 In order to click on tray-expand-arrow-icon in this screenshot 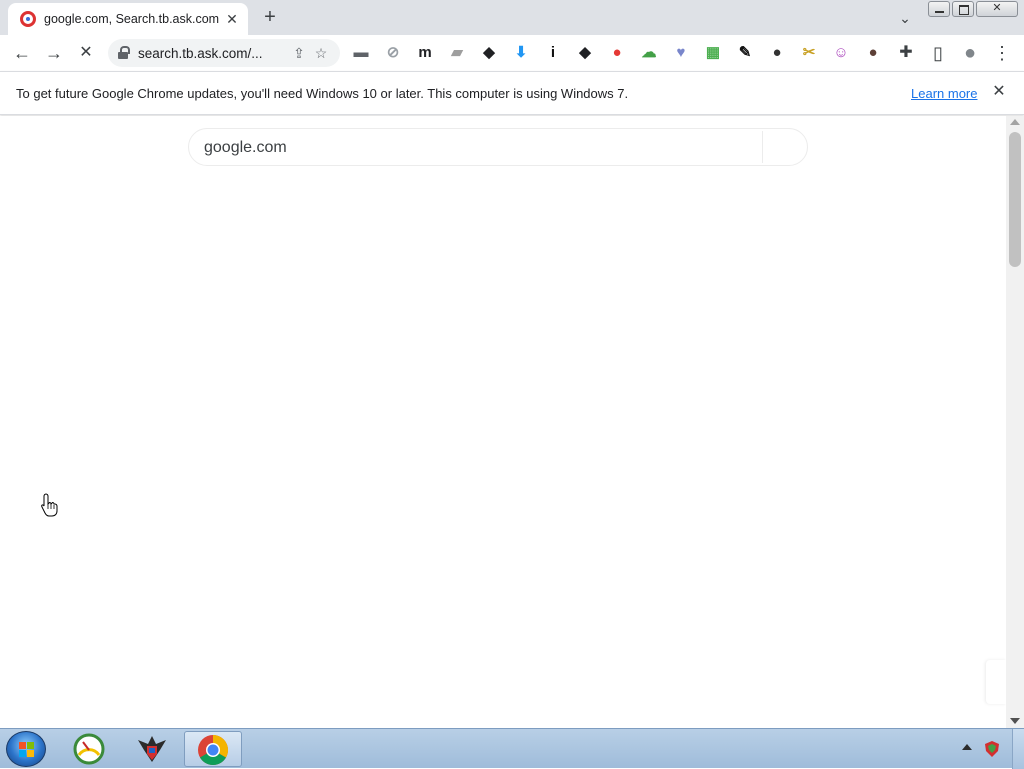, I will do `click(967, 747)`.